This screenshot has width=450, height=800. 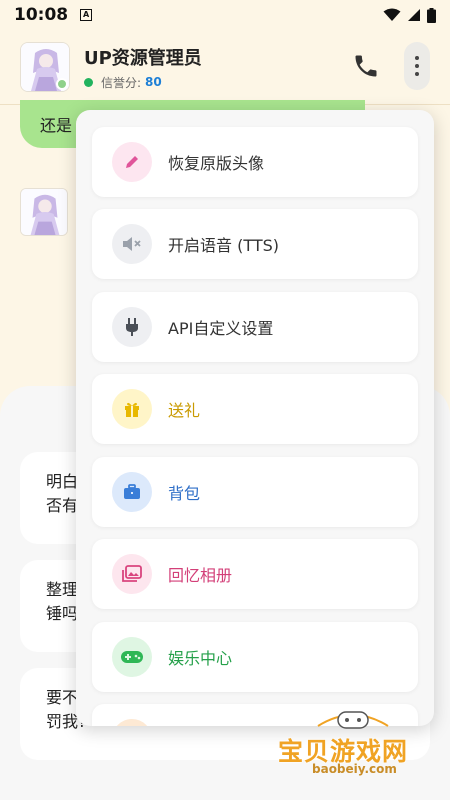 I want to click on credit-label: 信誉分:, so click(x=121, y=82).